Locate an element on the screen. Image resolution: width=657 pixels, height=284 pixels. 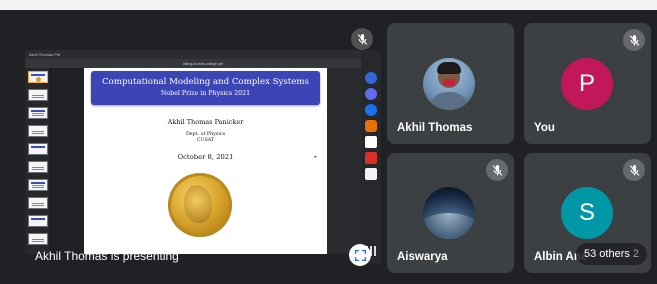
slide-cursor-icon: ▸ is located at coordinates (315, 157).